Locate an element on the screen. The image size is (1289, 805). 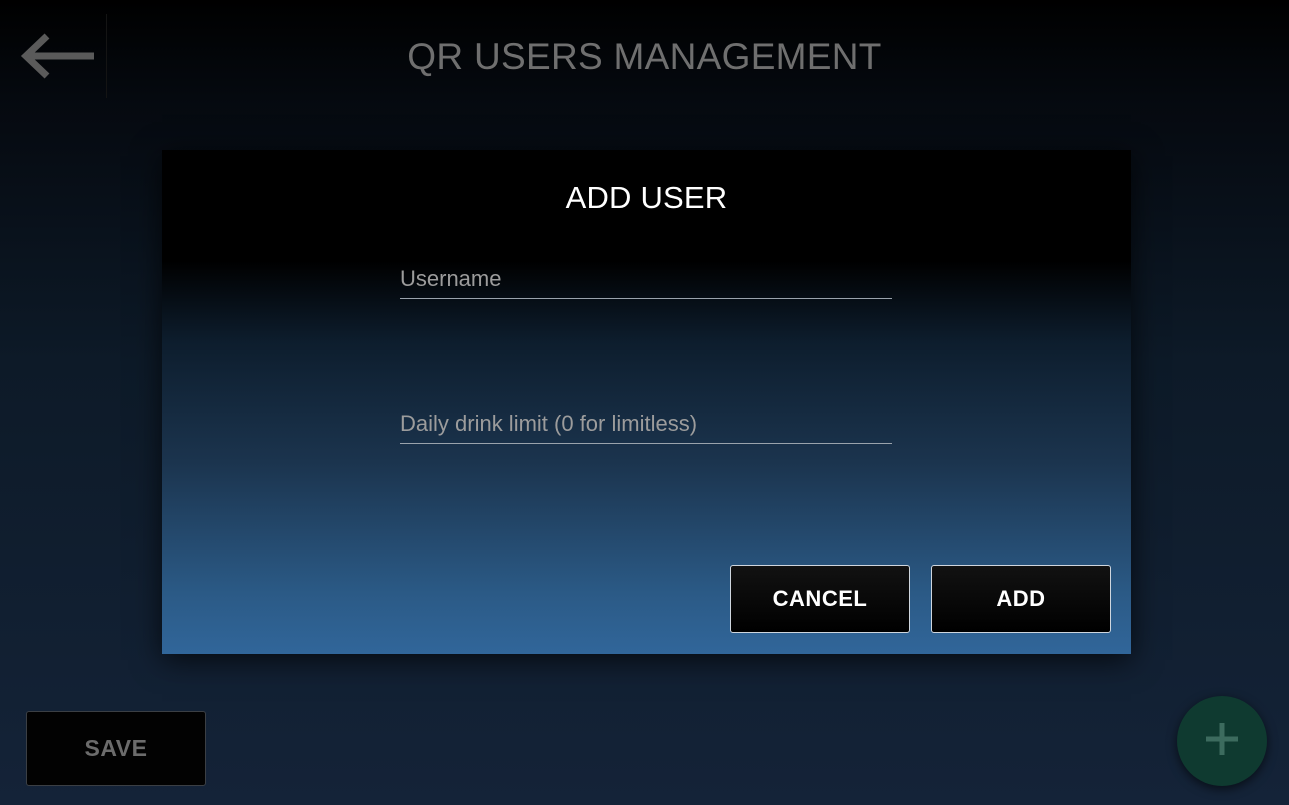
save-button: SAVE is located at coordinates (116, 748).